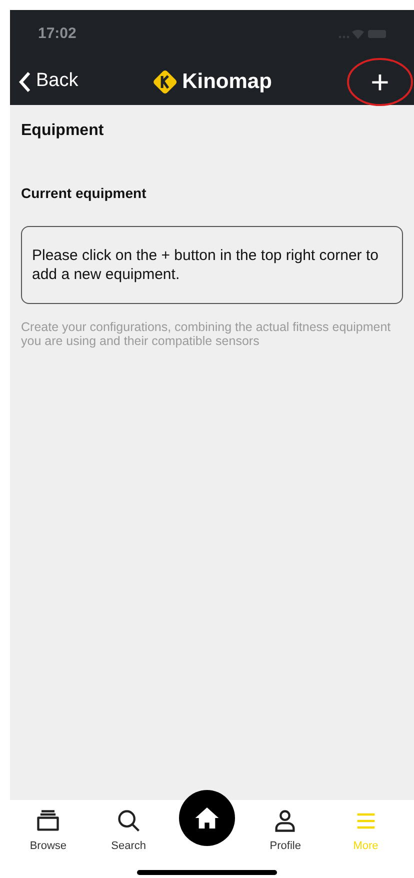 Image resolution: width=414 pixels, height=878 pixels. I want to click on back-button: Back, so click(48, 81).